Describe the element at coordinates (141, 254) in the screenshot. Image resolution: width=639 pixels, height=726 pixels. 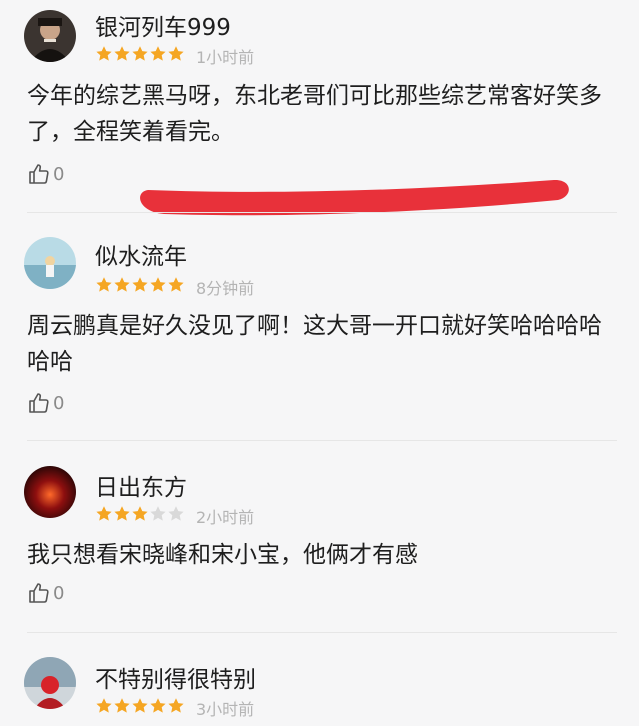
I see `username: 似水流年` at that location.